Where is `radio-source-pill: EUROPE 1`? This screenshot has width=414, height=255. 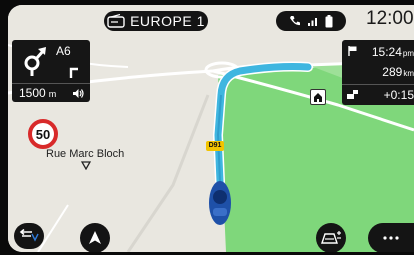 radio-source-pill: EUROPE 1 is located at coordinates (156, 21).